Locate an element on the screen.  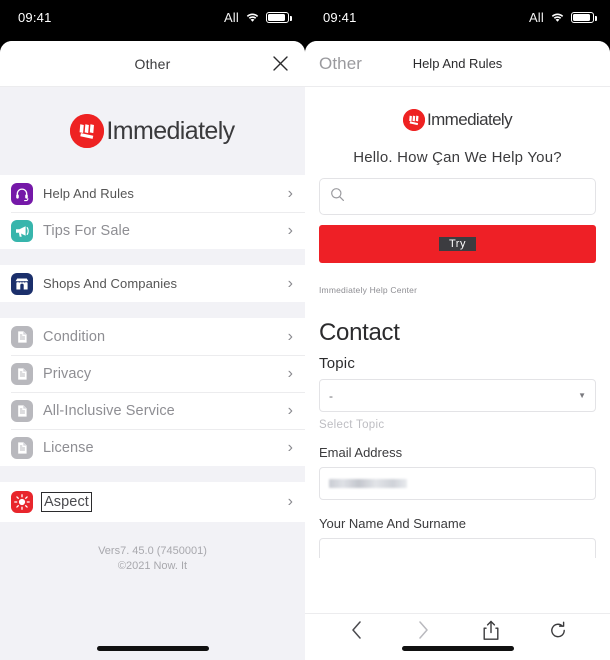
email-field is located at coordinates (457, 483).